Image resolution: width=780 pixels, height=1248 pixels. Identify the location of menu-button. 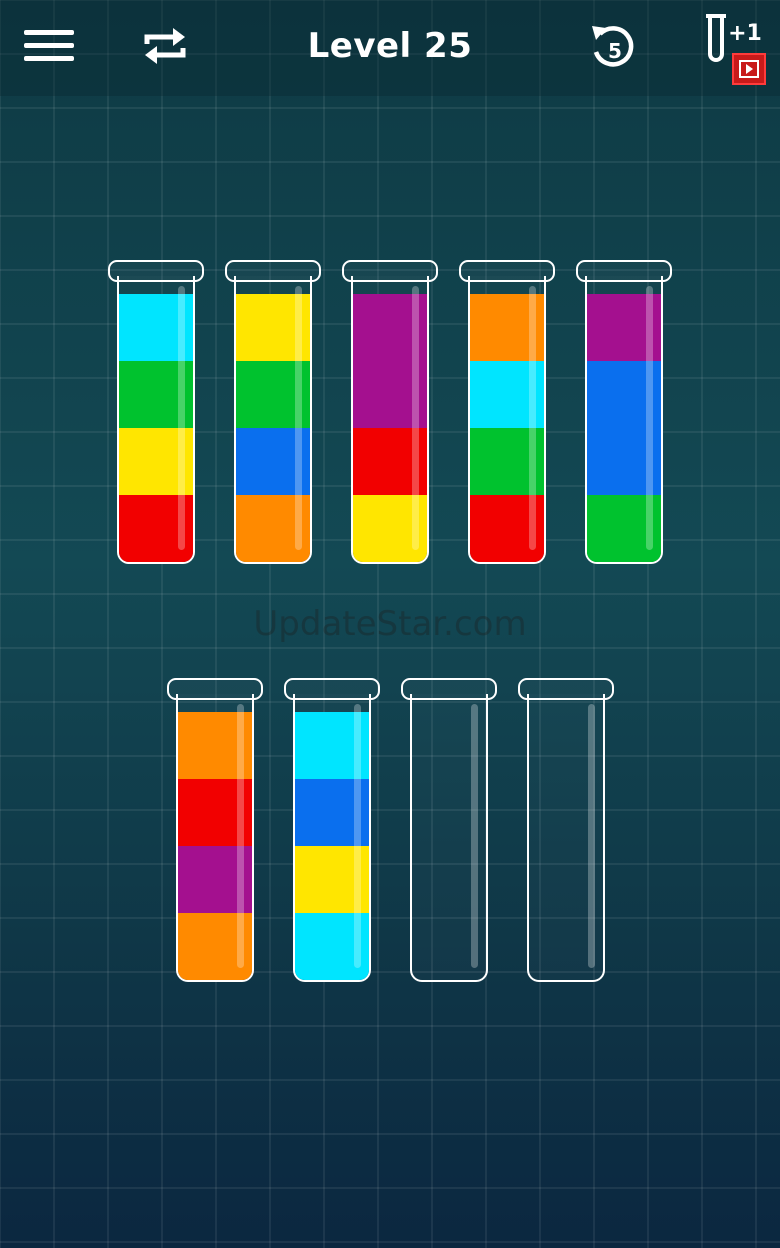
(49, 46).